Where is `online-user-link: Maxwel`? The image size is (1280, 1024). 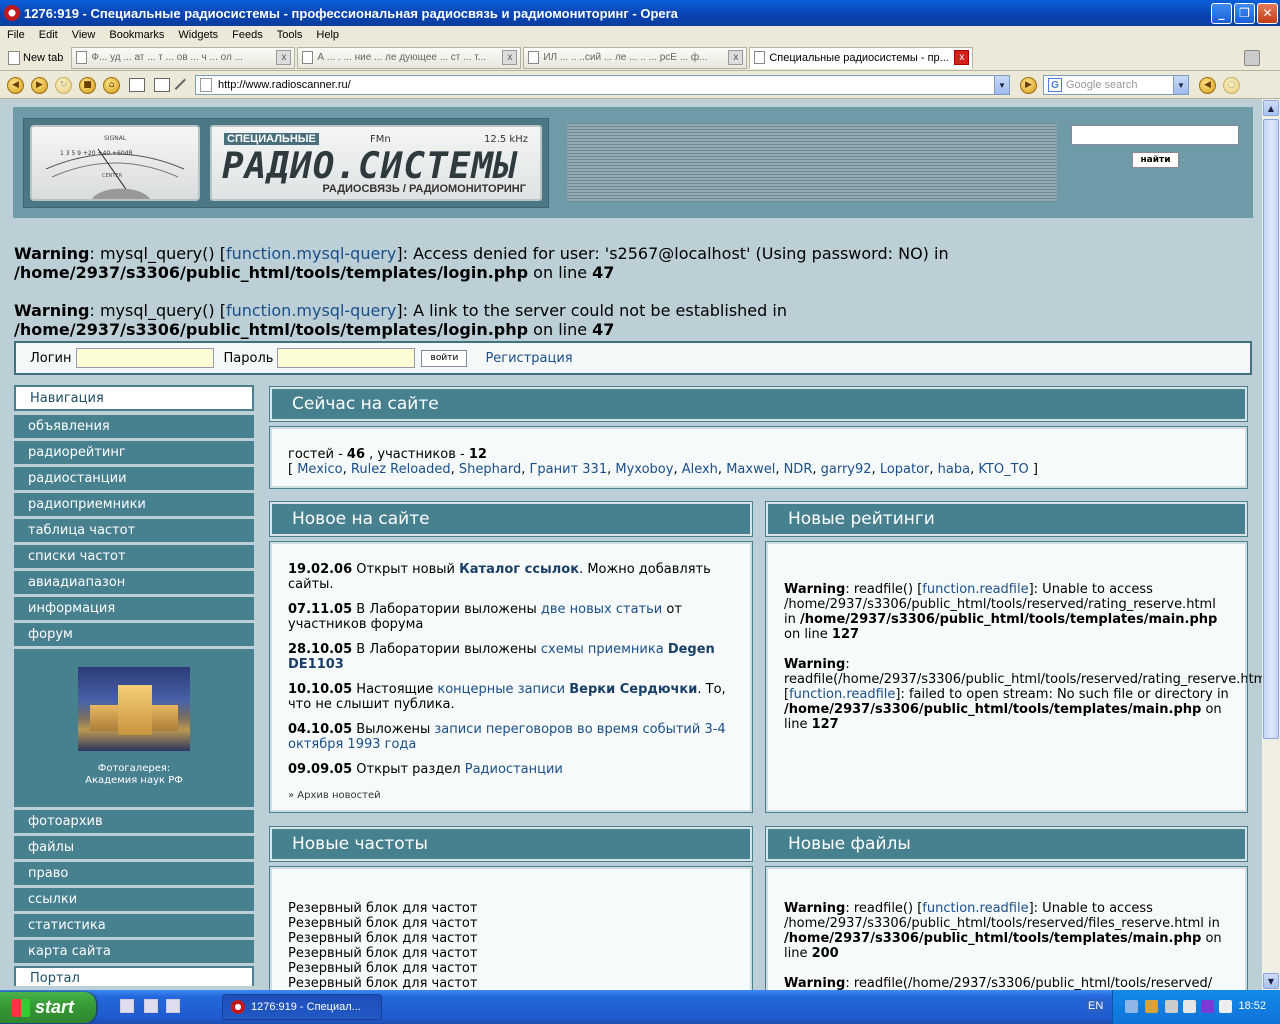
online-user-link: Maxwel is located at coordinates (750, 469).